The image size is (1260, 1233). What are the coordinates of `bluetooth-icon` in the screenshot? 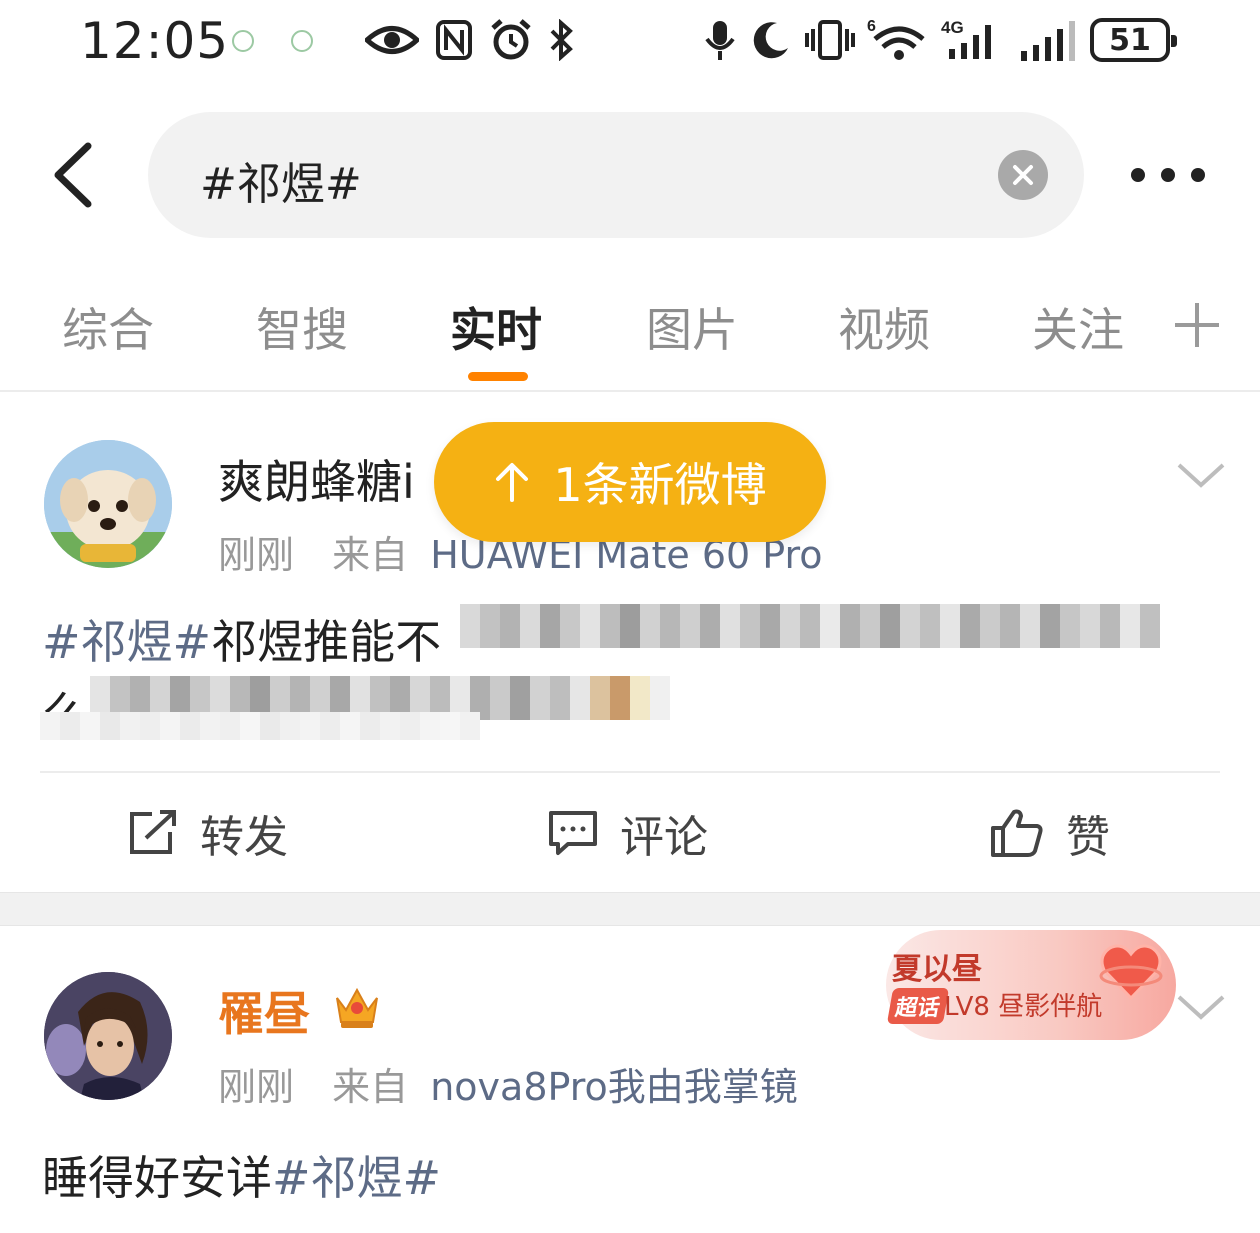 It's located at (561, 40).